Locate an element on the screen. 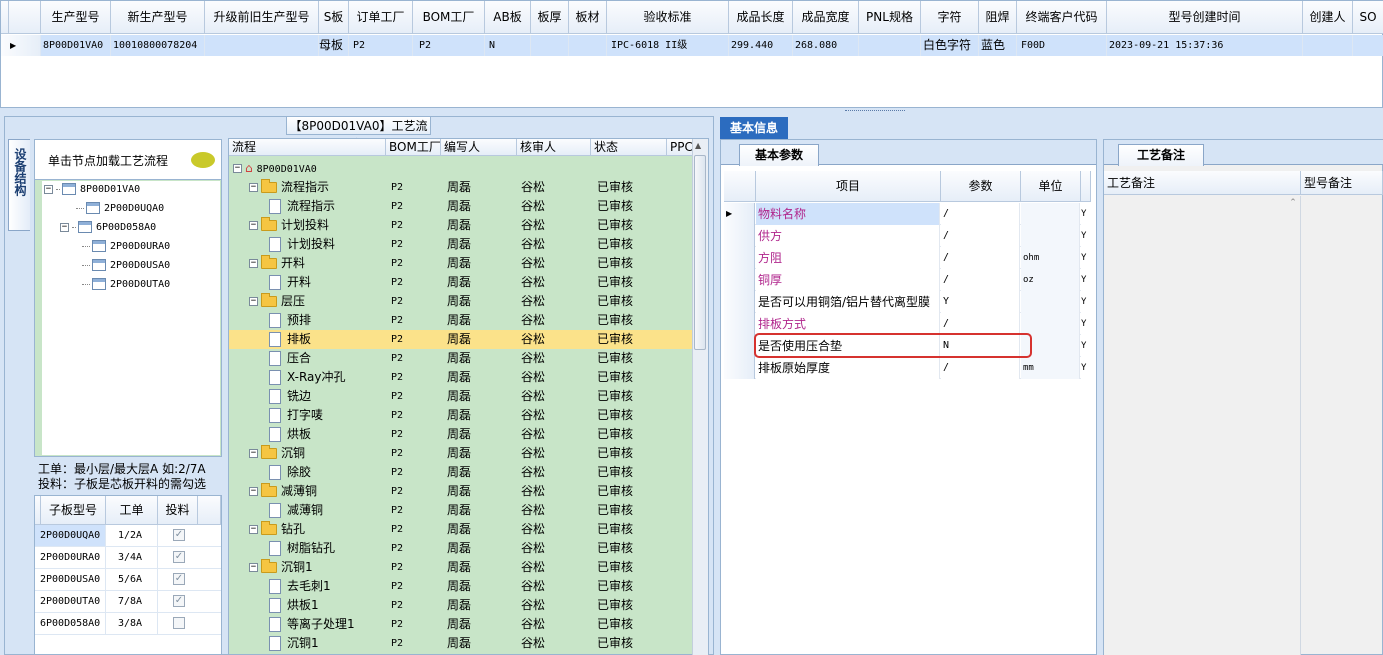 The height and width of the screenshot is (655, 1383). tree-node: 2P00D0UQA0 is located at coordinates (120, 209).